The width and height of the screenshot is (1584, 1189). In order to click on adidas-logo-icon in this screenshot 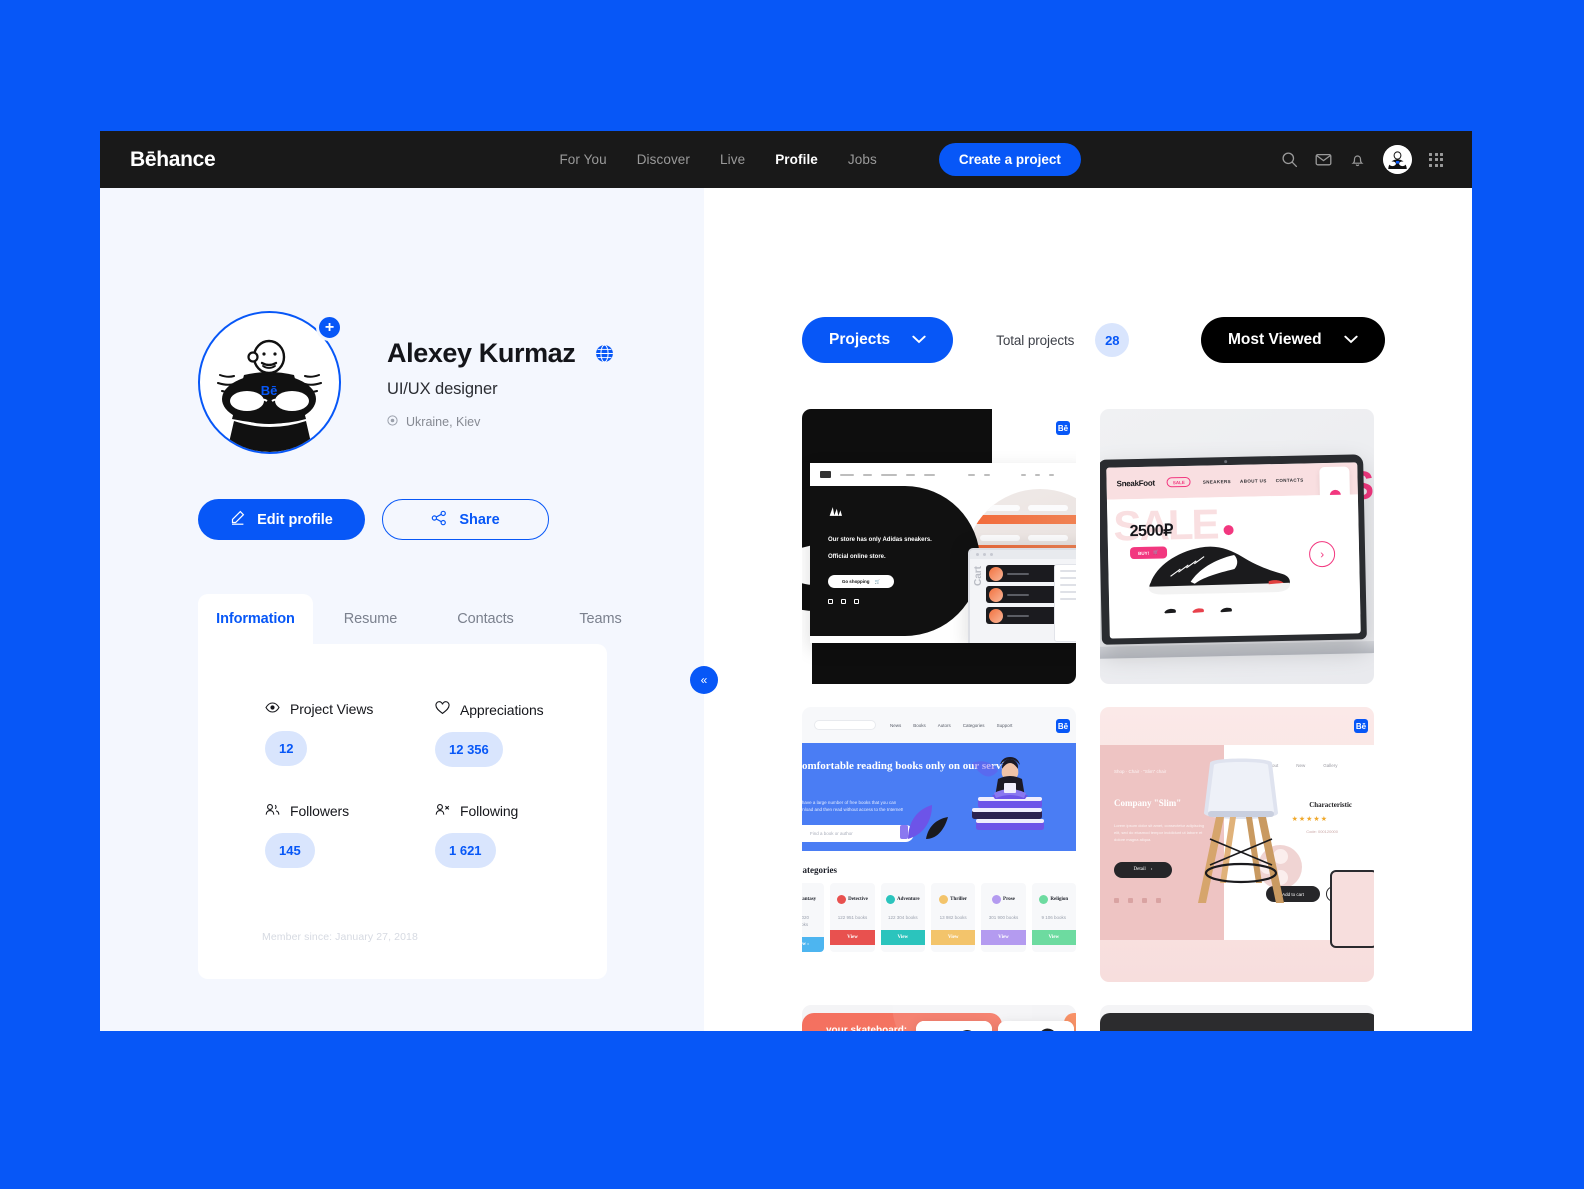, I will do `click(835, 511)`.